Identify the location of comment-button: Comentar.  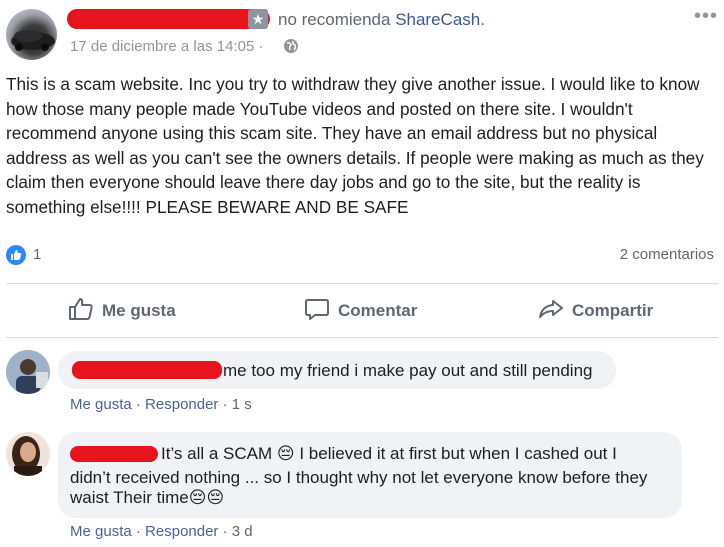
(360, 311).